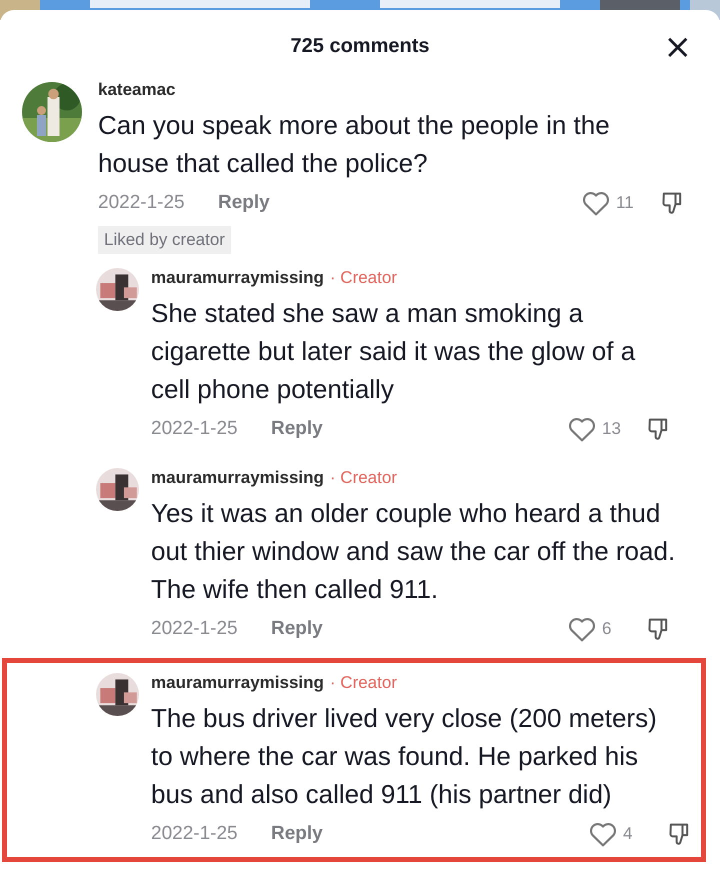  Describe the element at coordinates (607, 629) in the screenshot. I see `like-count: 6` at that location.